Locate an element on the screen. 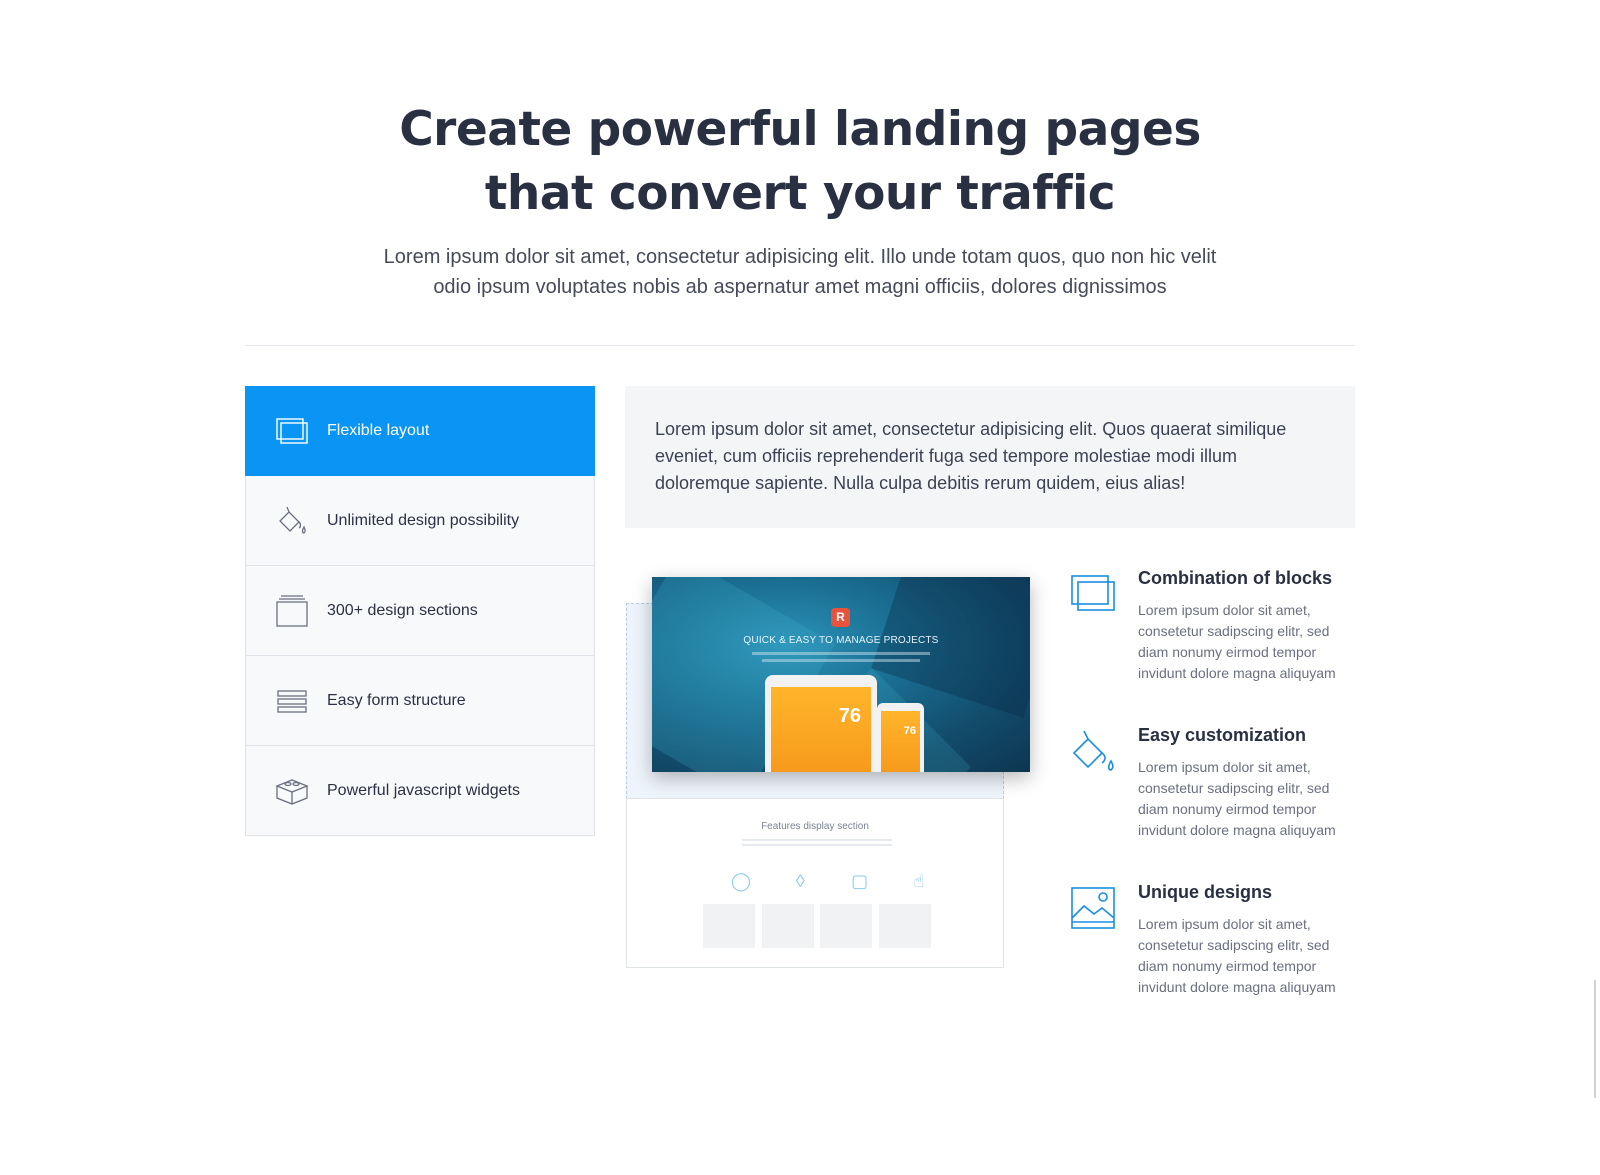 This screenshot has width=1600, height=1175. box-icon is located at coordinates (292, 791).